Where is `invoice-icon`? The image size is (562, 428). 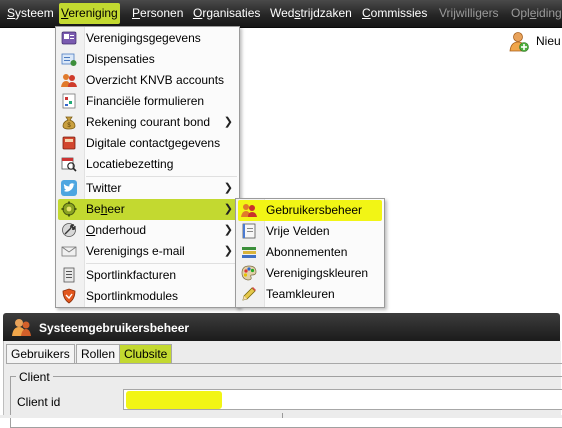 invoice-icon is located at coordinates (69, 275).